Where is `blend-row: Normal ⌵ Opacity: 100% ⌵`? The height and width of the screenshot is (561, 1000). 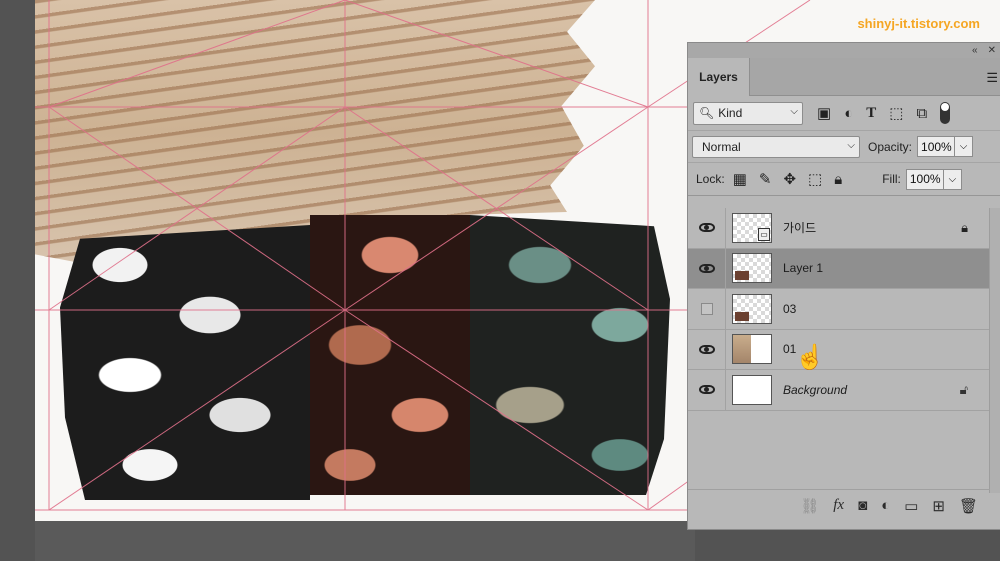
blend-row: Normal ⌵ Opacity: 100% ⌵ is located at coordinates (844, 146).